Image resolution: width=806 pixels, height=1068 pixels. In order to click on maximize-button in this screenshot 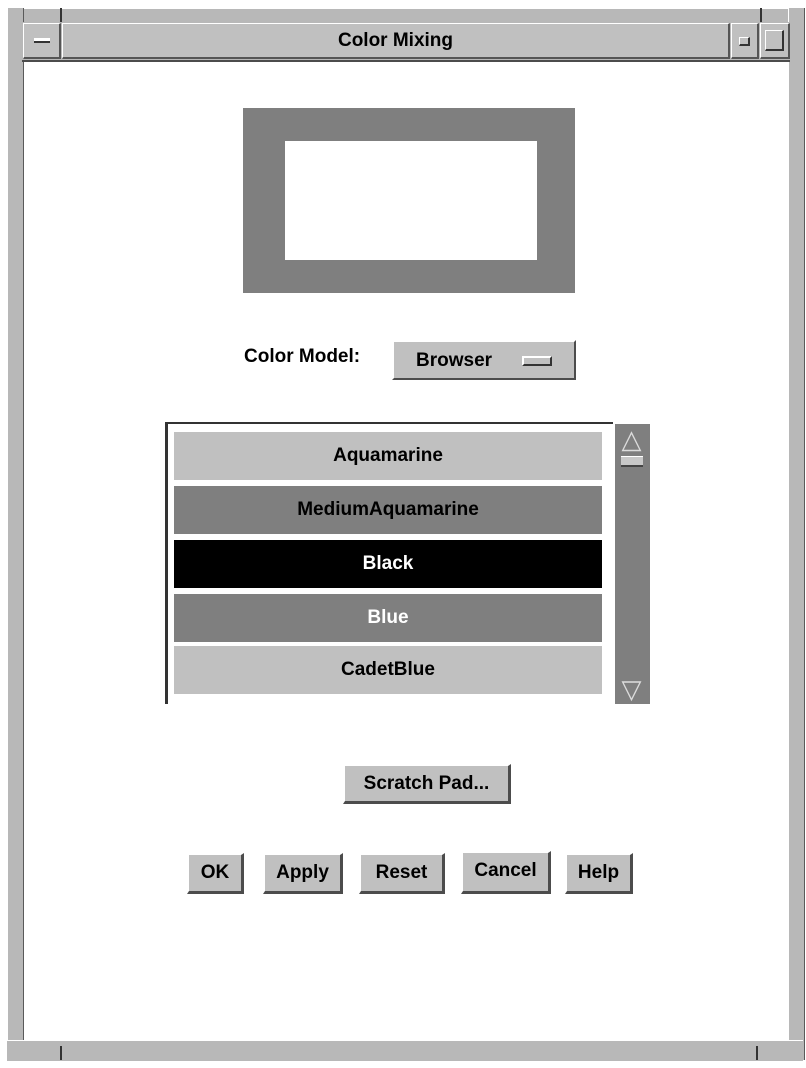, I will do `click(775, 41)`.